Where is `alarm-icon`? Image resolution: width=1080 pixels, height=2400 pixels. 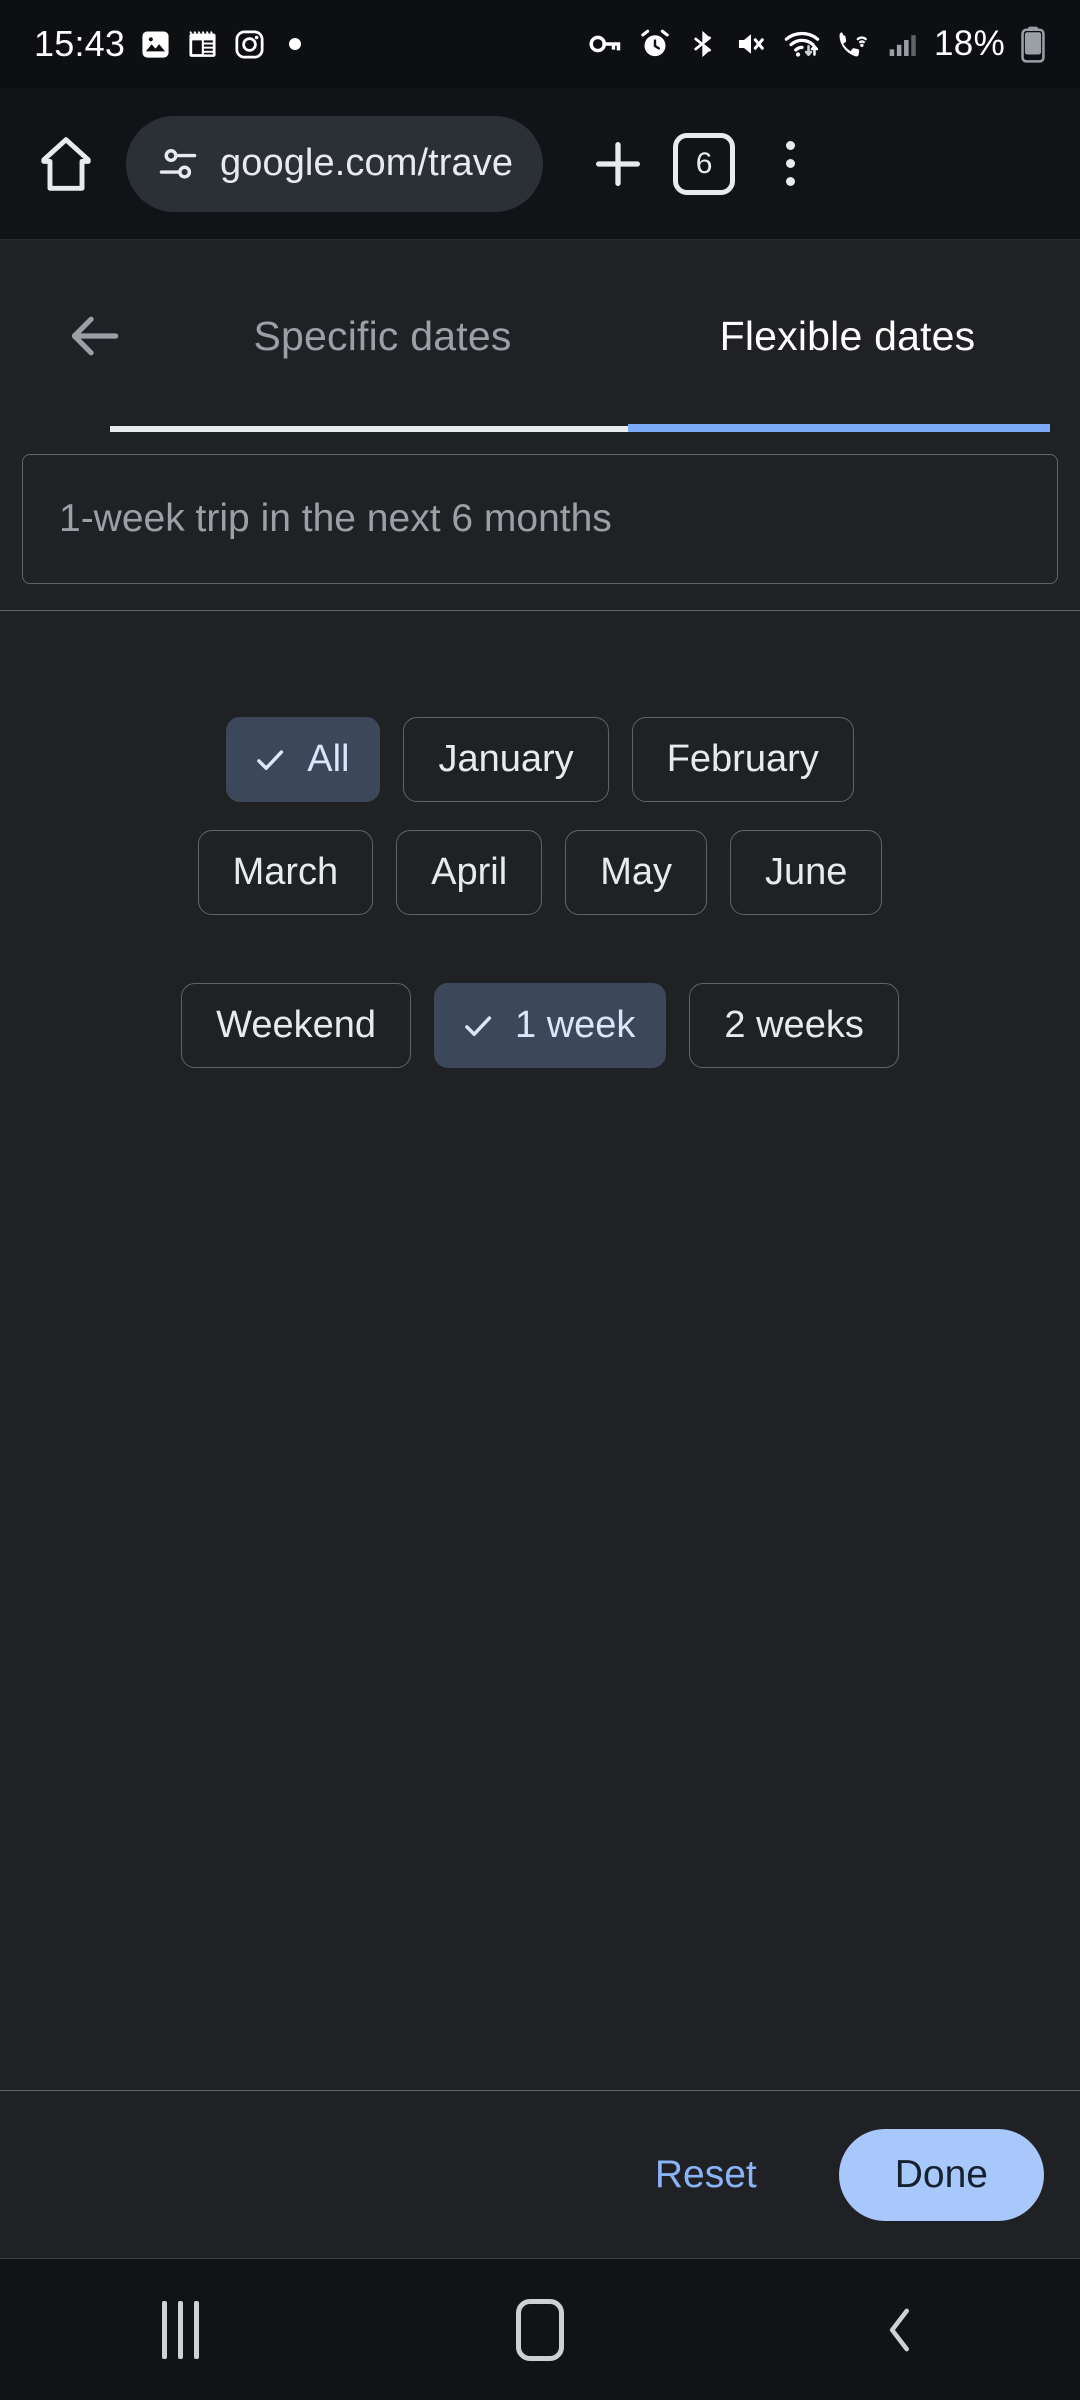
alarm-icon is located at coordinates (655, 44).